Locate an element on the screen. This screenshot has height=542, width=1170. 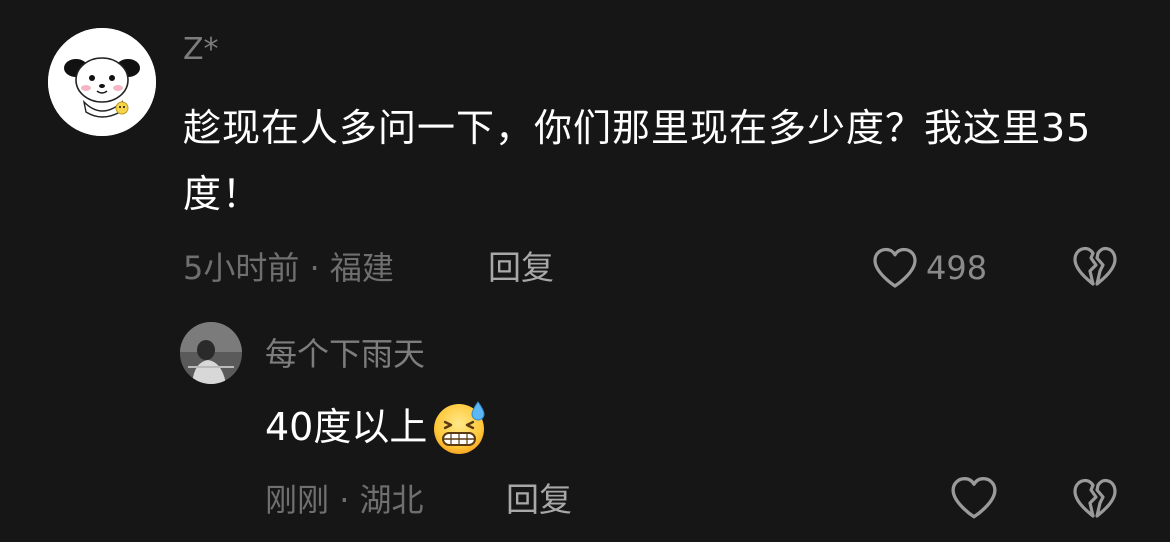
like-button is located at coordinates (974, 500).